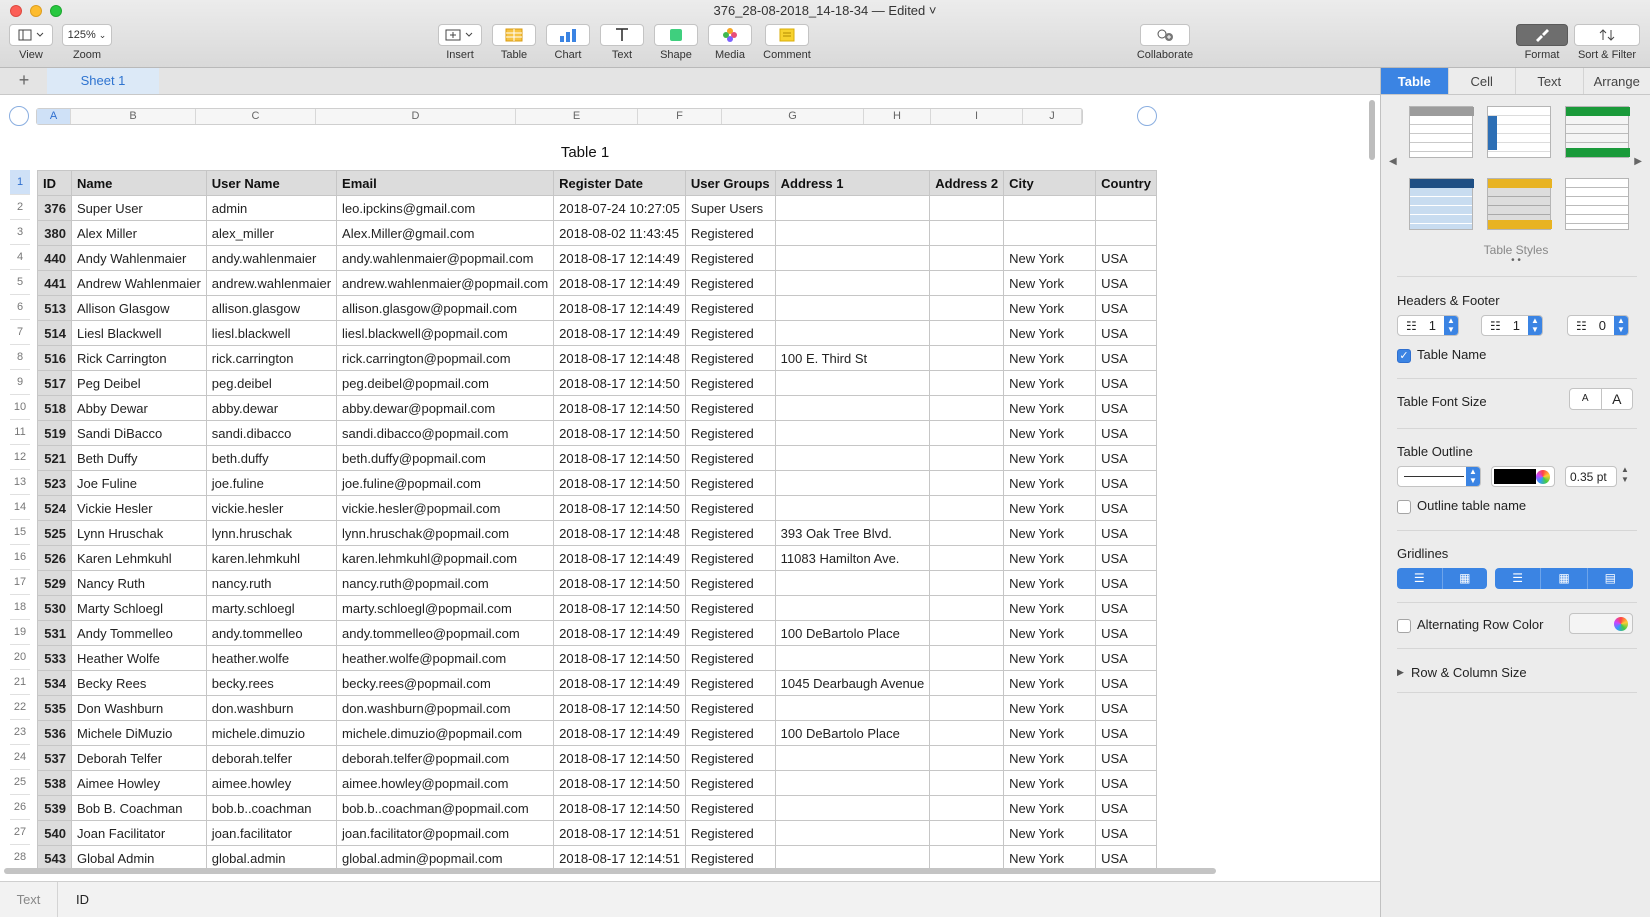  Describe the element at coordinates (20, 557) in the screenshot. I see `row-number: 16` at that location.